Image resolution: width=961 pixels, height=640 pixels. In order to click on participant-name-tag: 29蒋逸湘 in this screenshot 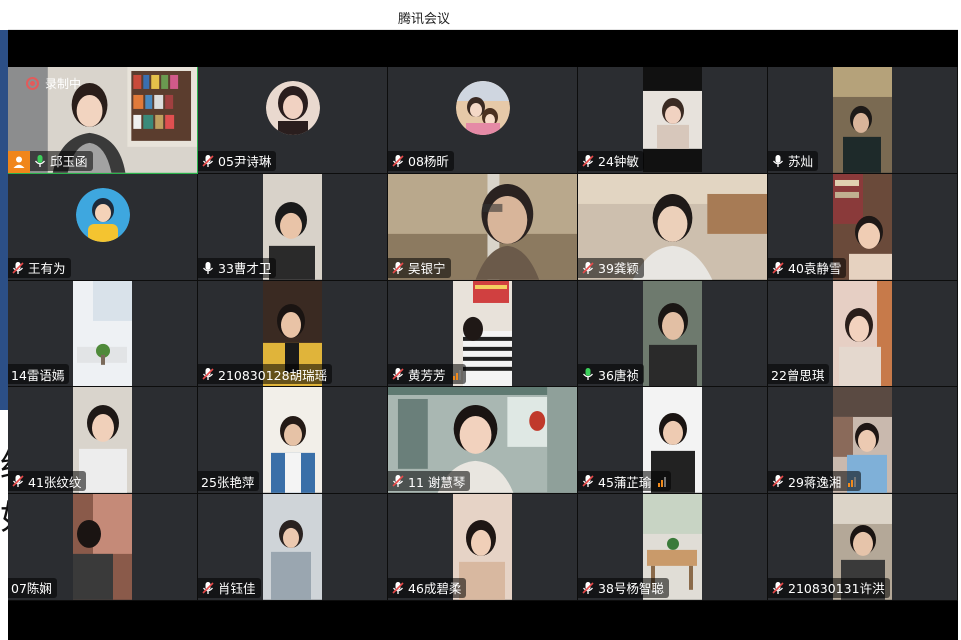, I will do `click(815, 481)`.